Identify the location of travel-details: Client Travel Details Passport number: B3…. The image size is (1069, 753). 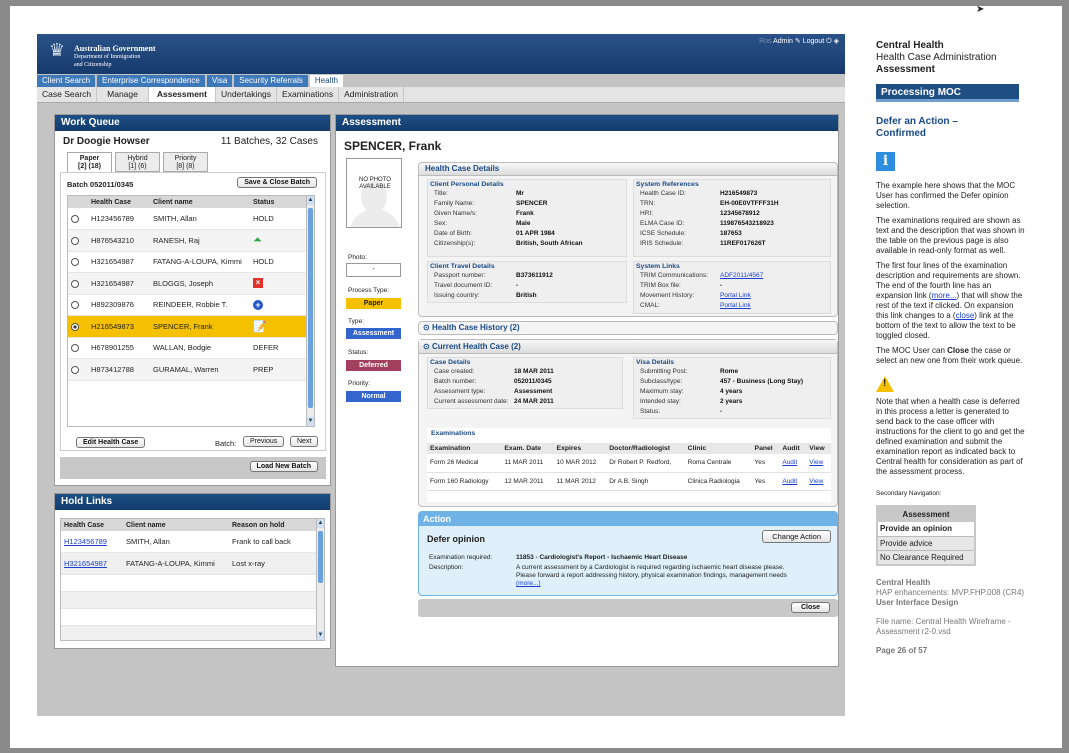
(527, 282).